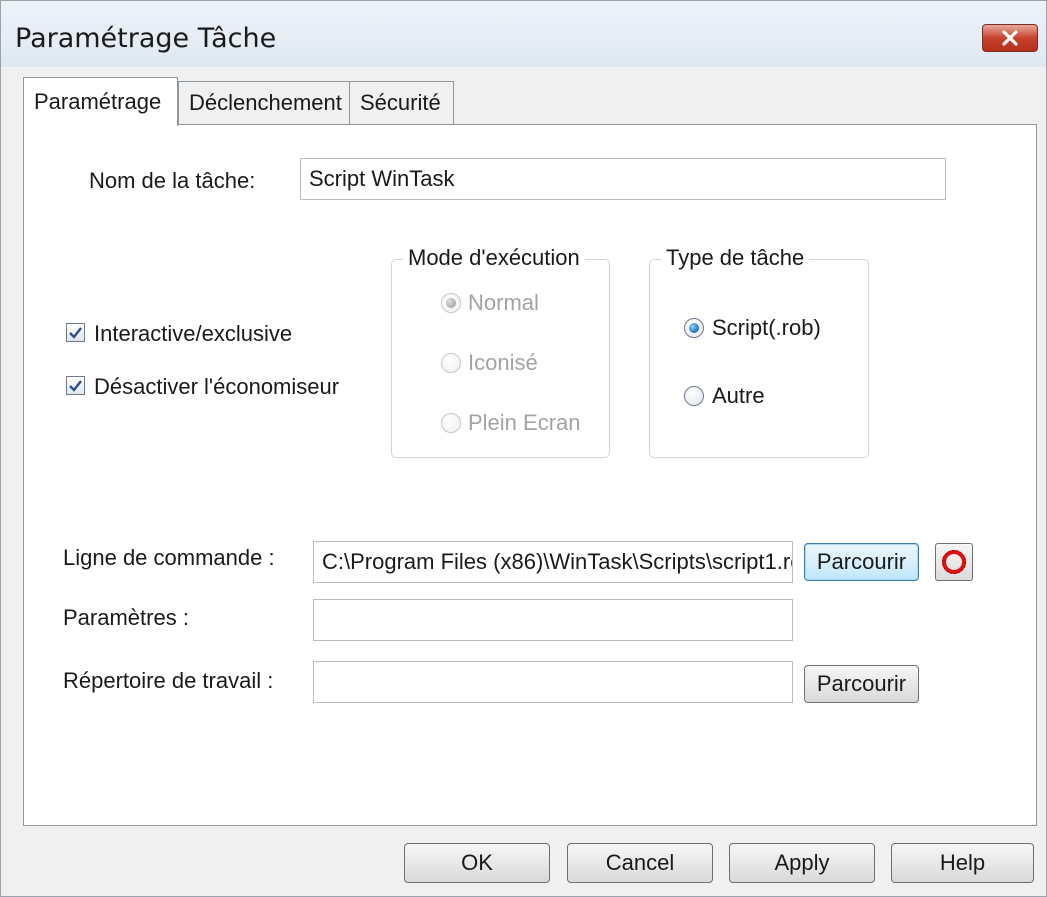 This screenshot has width=1047, height=897. Describe the element at coordinates (861, 684) in the screenshot. I see `browse-working-dir-button: Parcourir` at that location.